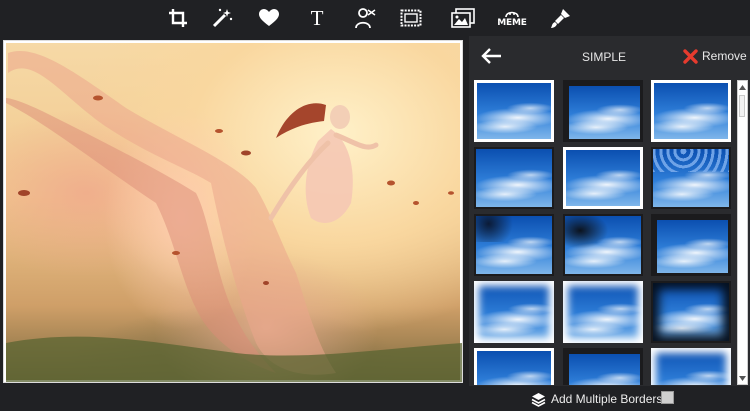  I want to click on heart-icon, so click(269, 17).